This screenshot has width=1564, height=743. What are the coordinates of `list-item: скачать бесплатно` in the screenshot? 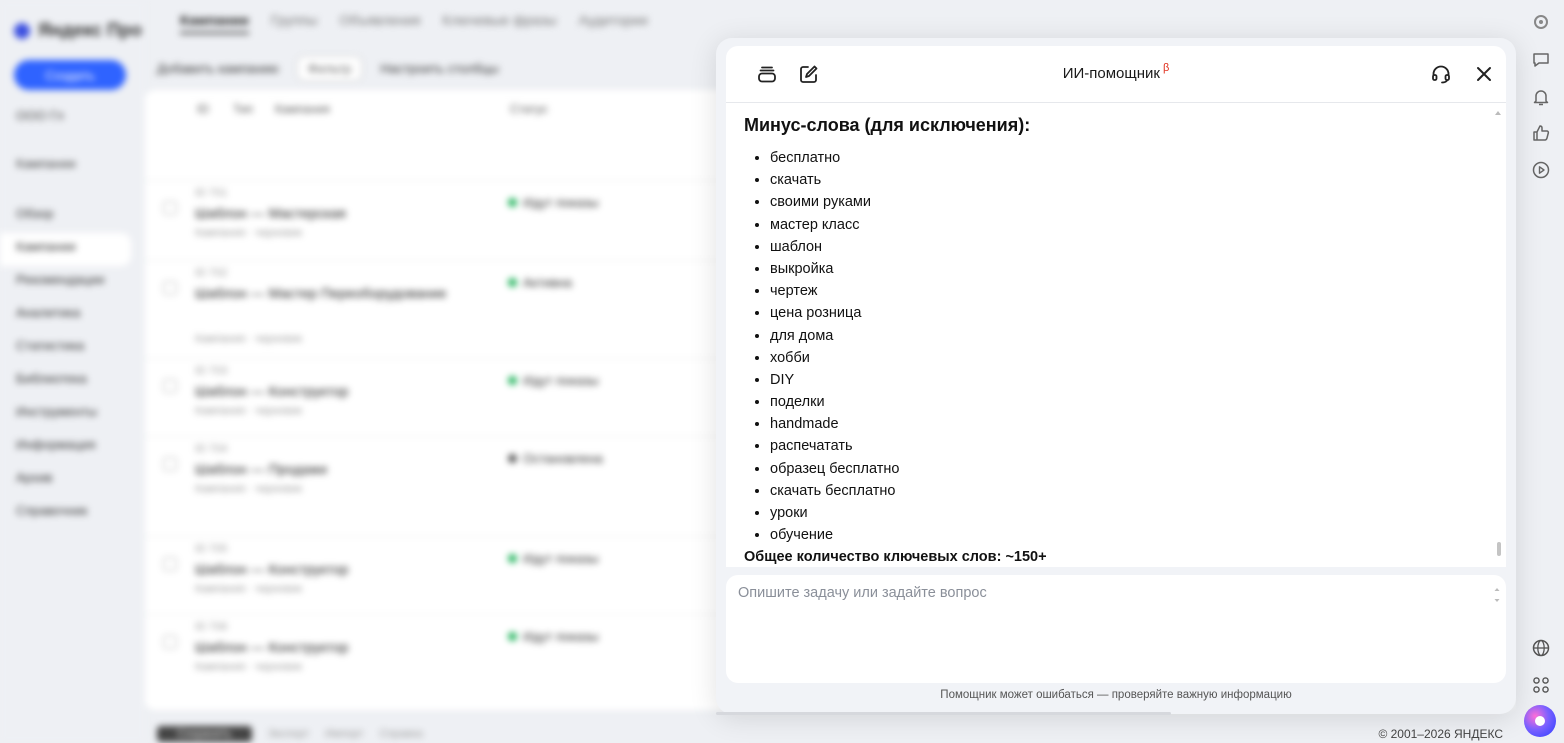 It's located at (834, 491).